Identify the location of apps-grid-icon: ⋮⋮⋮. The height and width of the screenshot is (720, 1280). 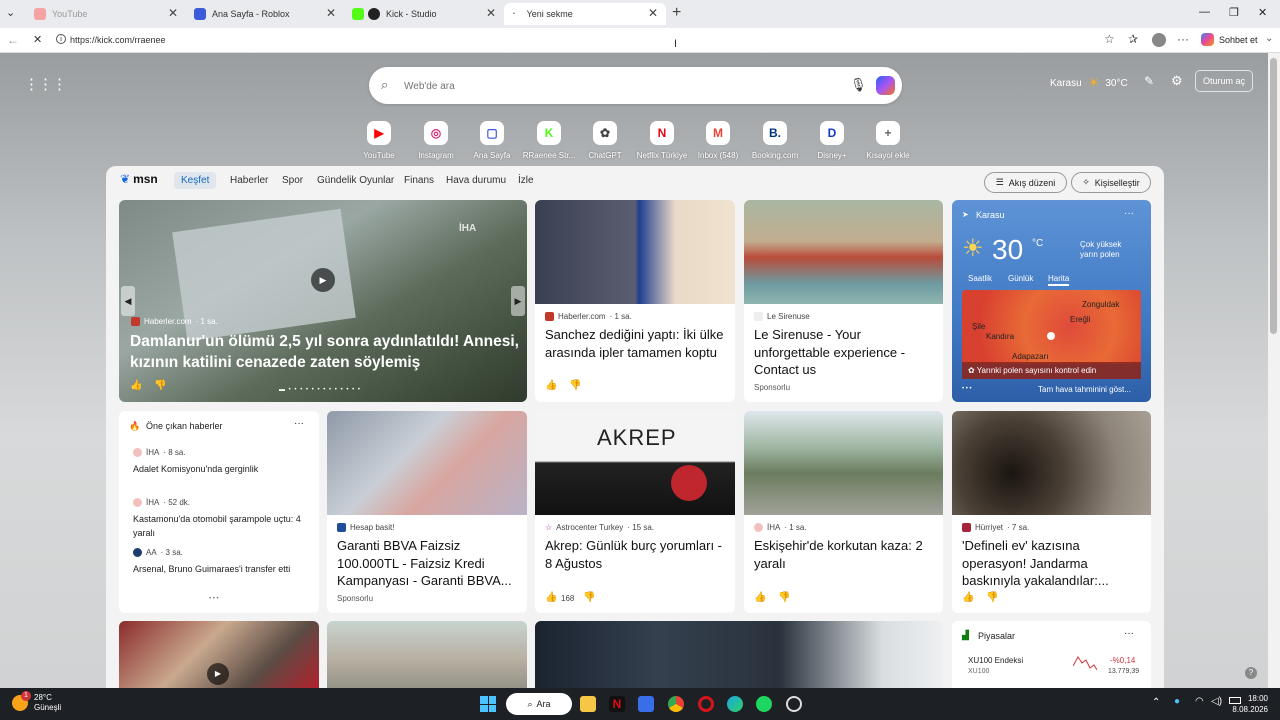
(45, 84).